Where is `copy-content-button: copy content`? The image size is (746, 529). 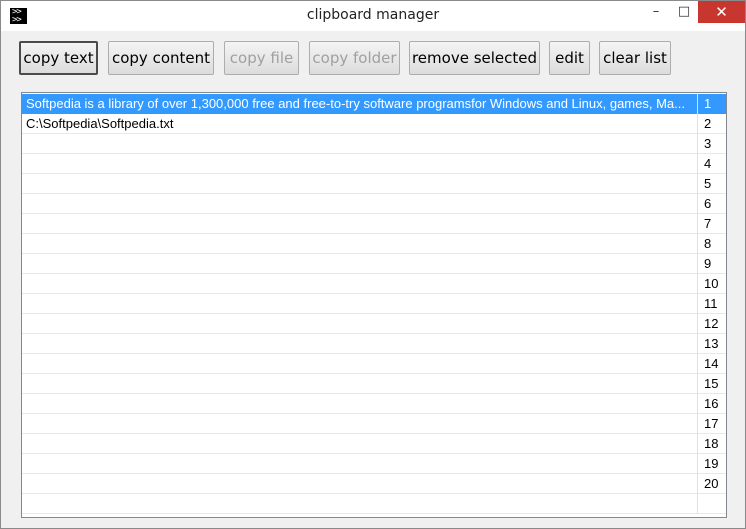 copy-content-button: copy content is located at coordinates (161, 58).